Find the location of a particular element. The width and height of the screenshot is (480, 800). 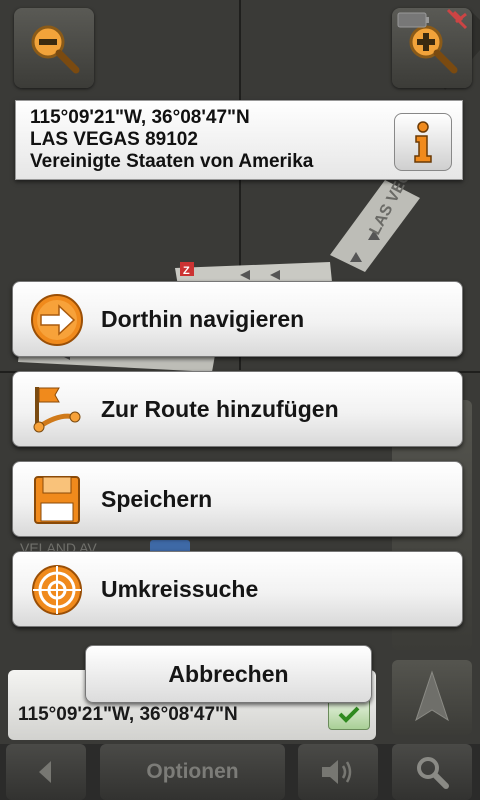

coordinates-text: 115°09'21"W, 36°08'47"N is located at coordinates (140, 117).